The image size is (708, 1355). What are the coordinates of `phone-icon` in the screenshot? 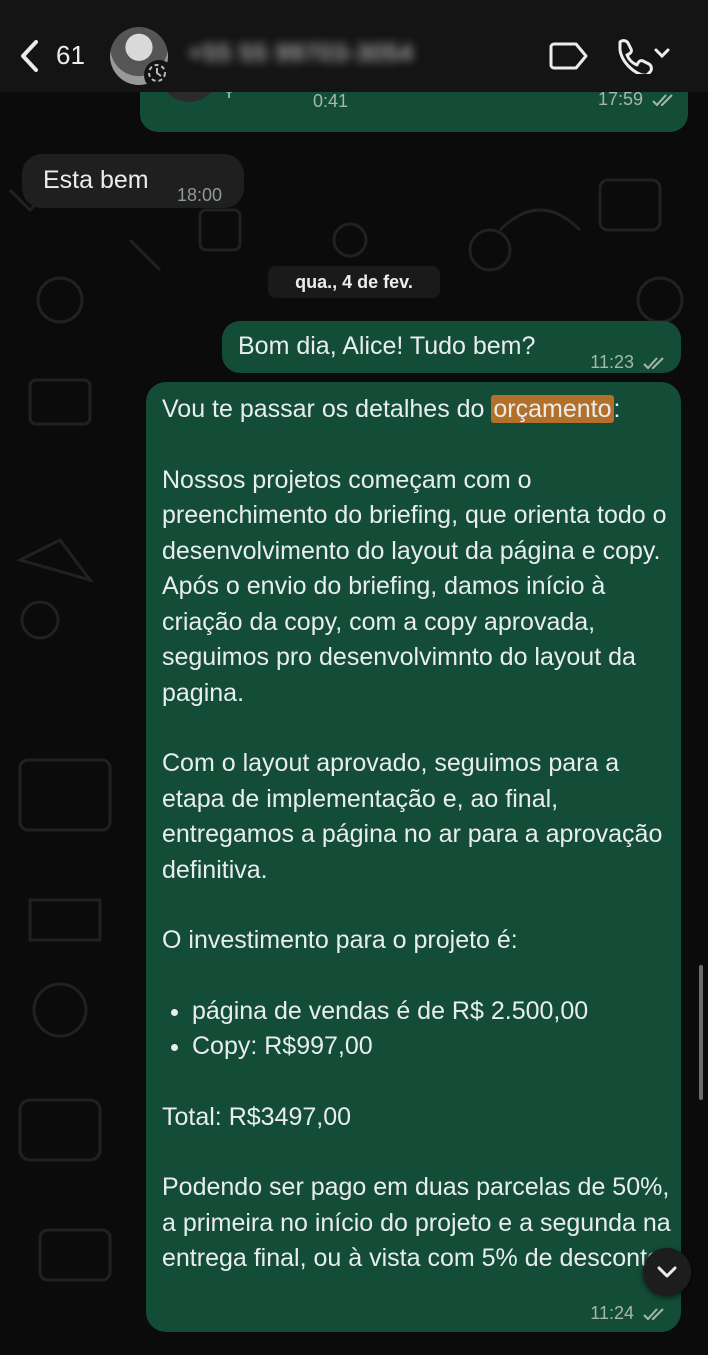 It's located at (644, 58).